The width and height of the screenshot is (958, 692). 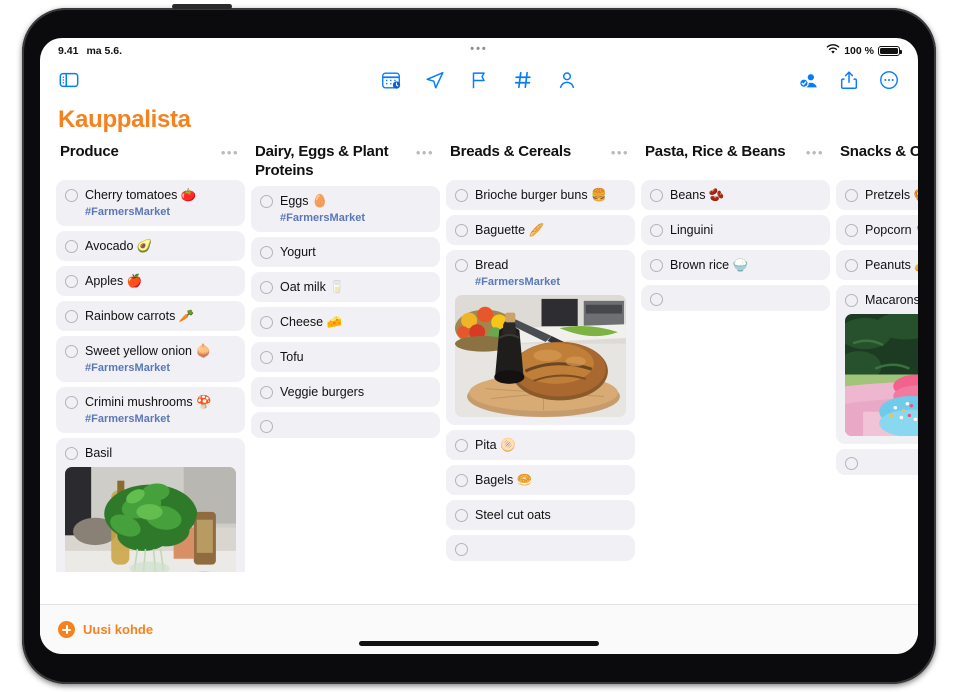 I want to click on list-item: Crimini mushrooms 🍄 #FarmersMarket, so click(x=150, y=410).